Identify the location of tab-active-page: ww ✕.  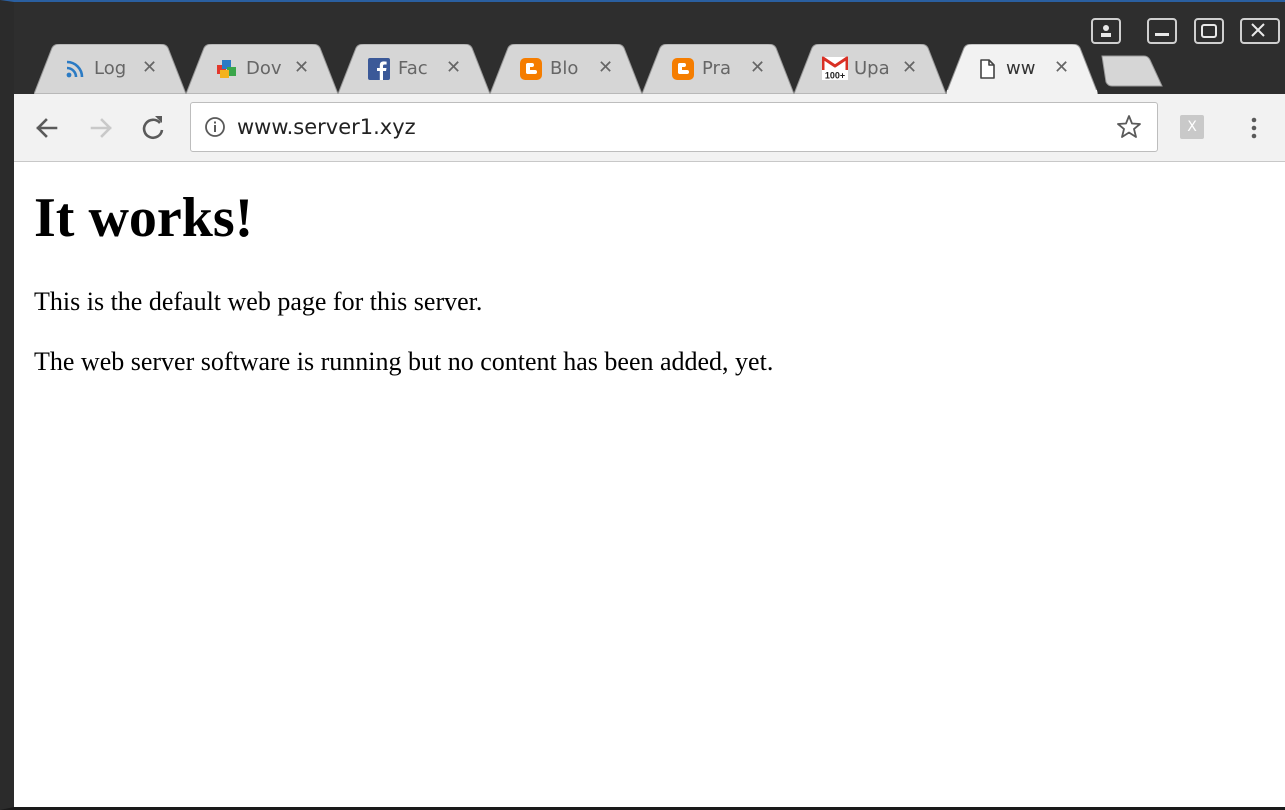
(1022, 69).